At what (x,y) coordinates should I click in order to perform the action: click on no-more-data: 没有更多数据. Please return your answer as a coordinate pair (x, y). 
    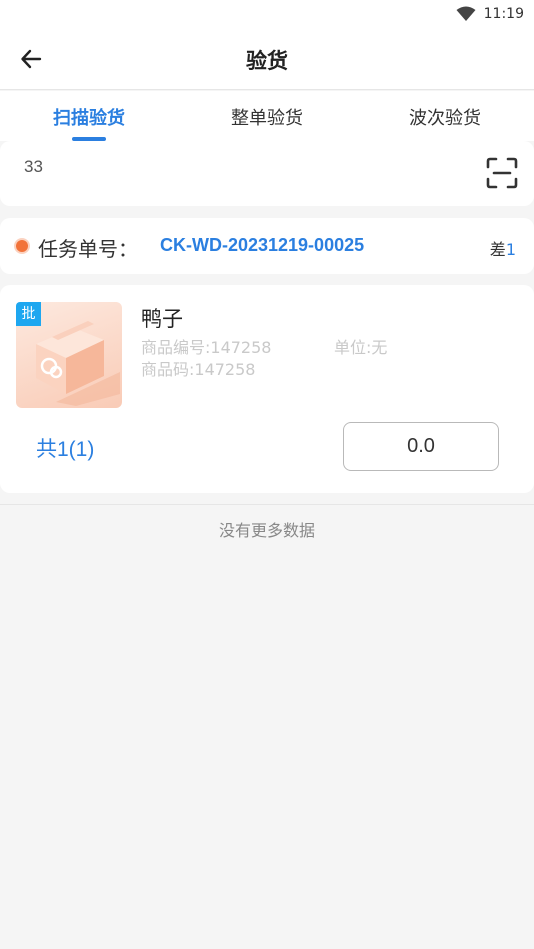
    Looking at the image, I should click on (266, 530).